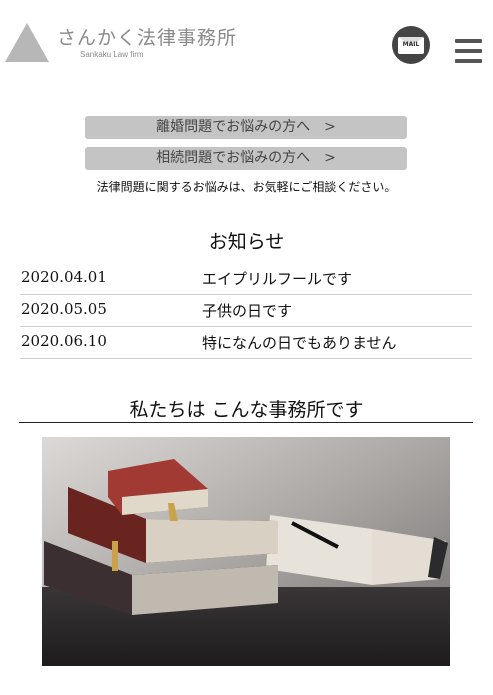 The width and height of the screenshot is (493, 695). I want to click on news-item: 2020.06.10 特になんの日でもありません, so click(246, 343).